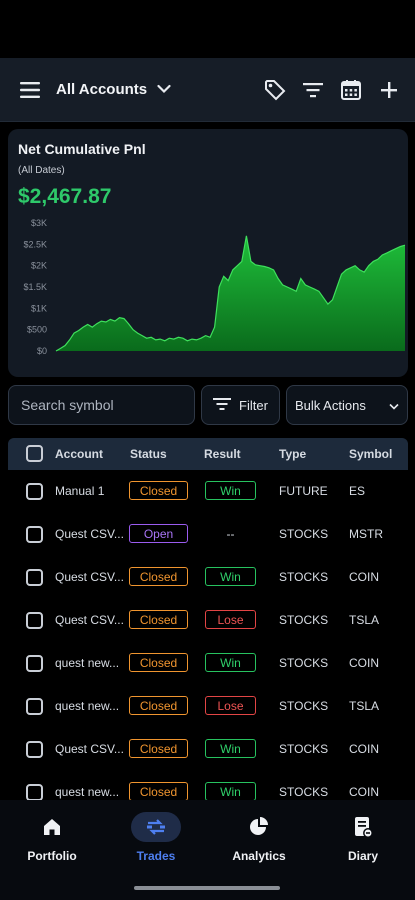  I want to click on home-indicator, so click(207, 888).